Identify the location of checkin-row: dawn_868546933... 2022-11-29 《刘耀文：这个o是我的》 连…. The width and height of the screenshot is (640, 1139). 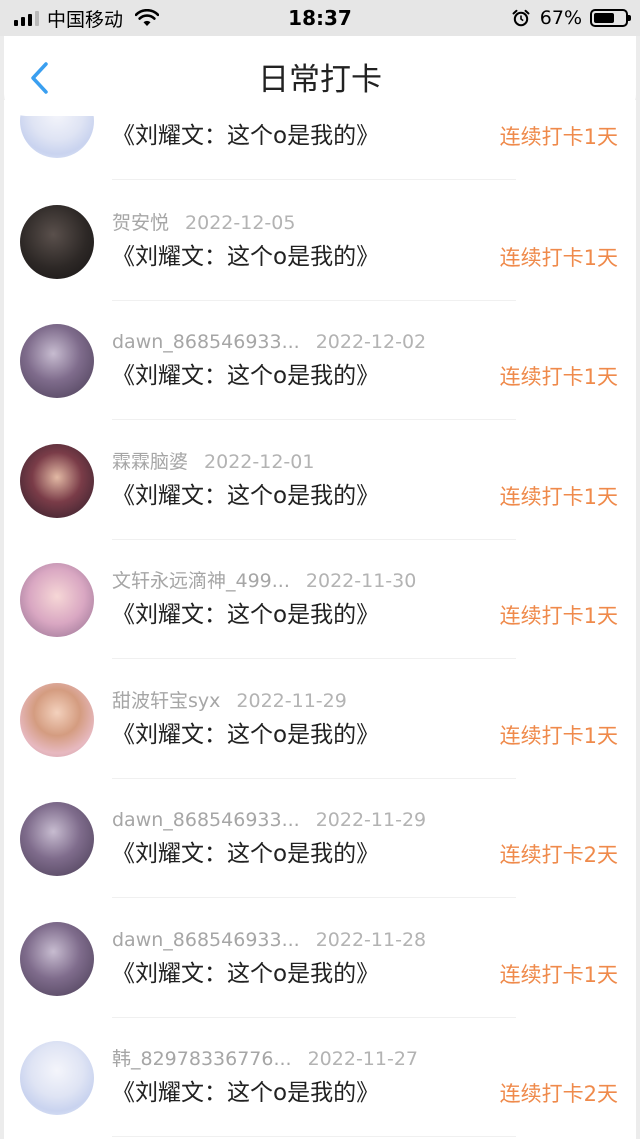
(320, 838).